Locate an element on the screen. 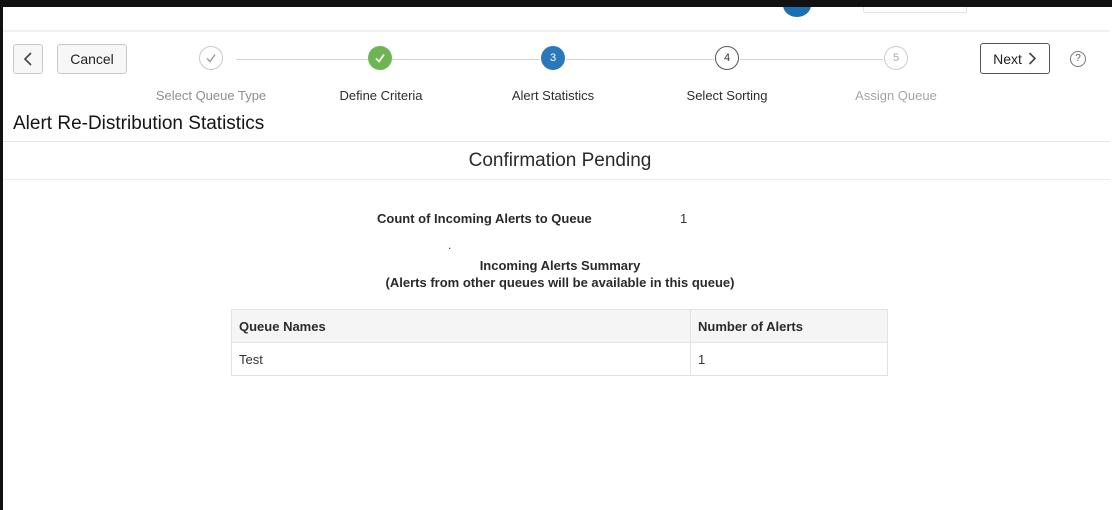  train-stop-alert-statistics: 3 is located at coordinates (553, 58).